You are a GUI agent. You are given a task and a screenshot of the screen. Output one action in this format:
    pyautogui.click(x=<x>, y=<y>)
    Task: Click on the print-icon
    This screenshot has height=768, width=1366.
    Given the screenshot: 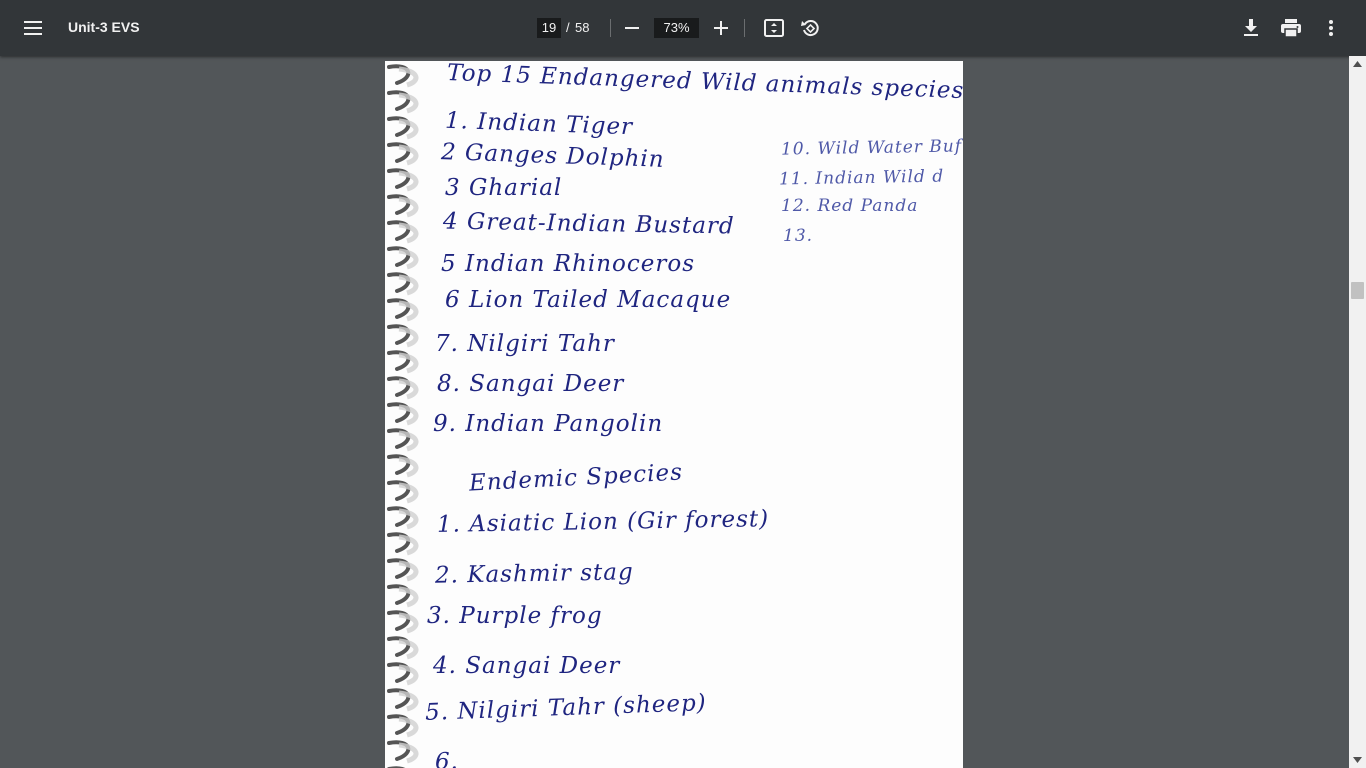 What is the action you would take?
    pyautogui.click(x=1291, y=28)
    